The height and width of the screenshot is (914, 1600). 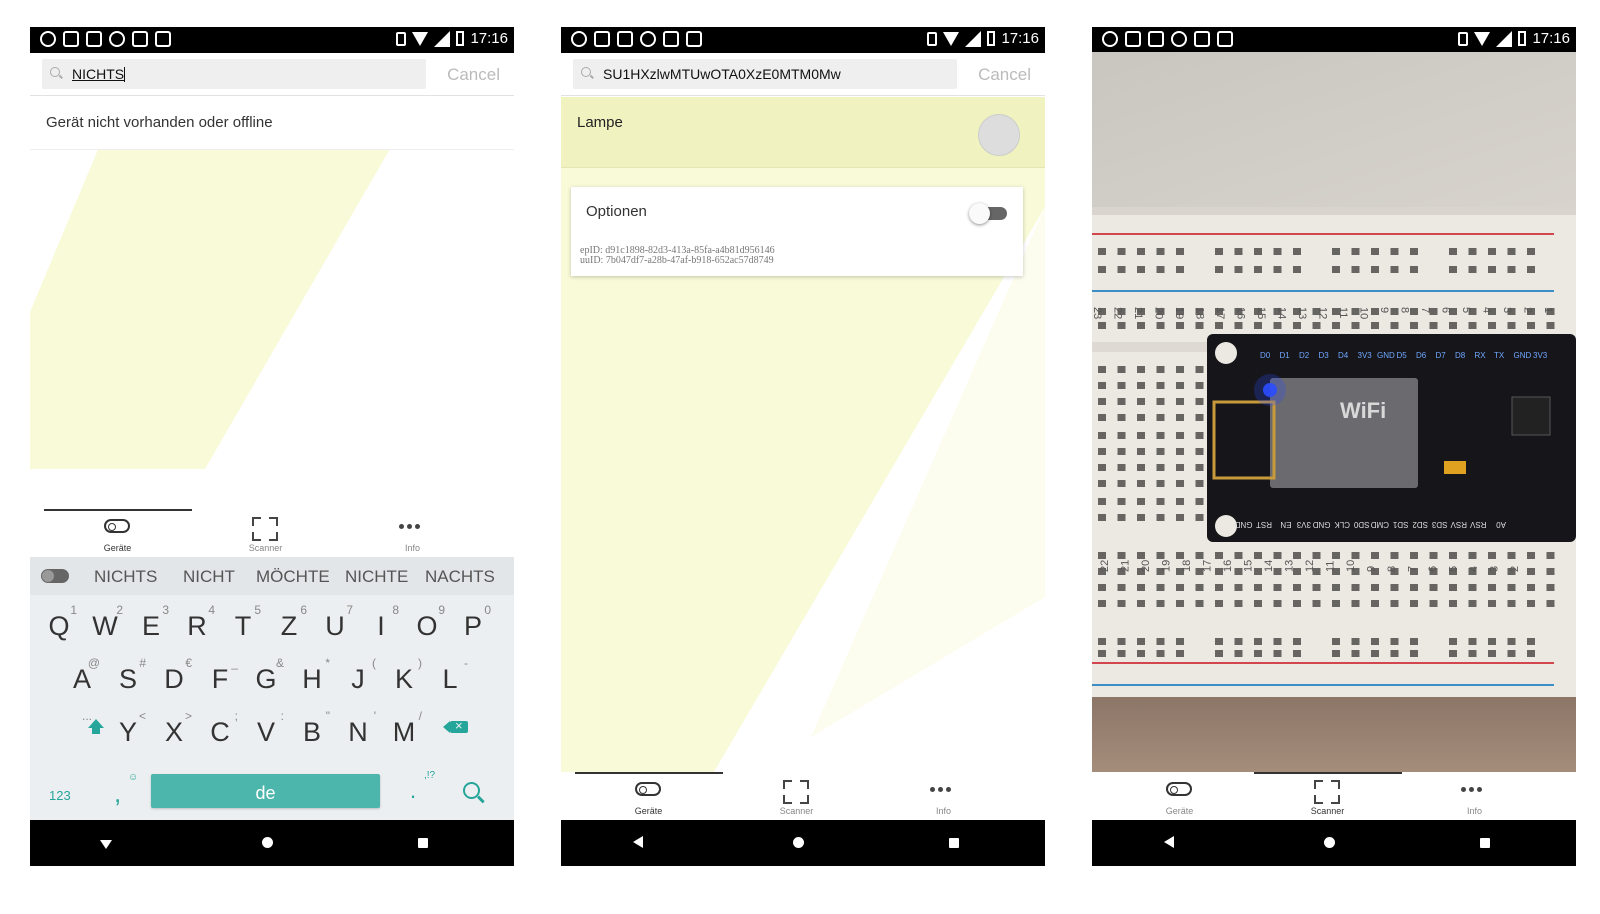 What do you see at coordinates (932, 38) in the screenshot?
I see `vibrate-icon` at bounding box center [932, 38].